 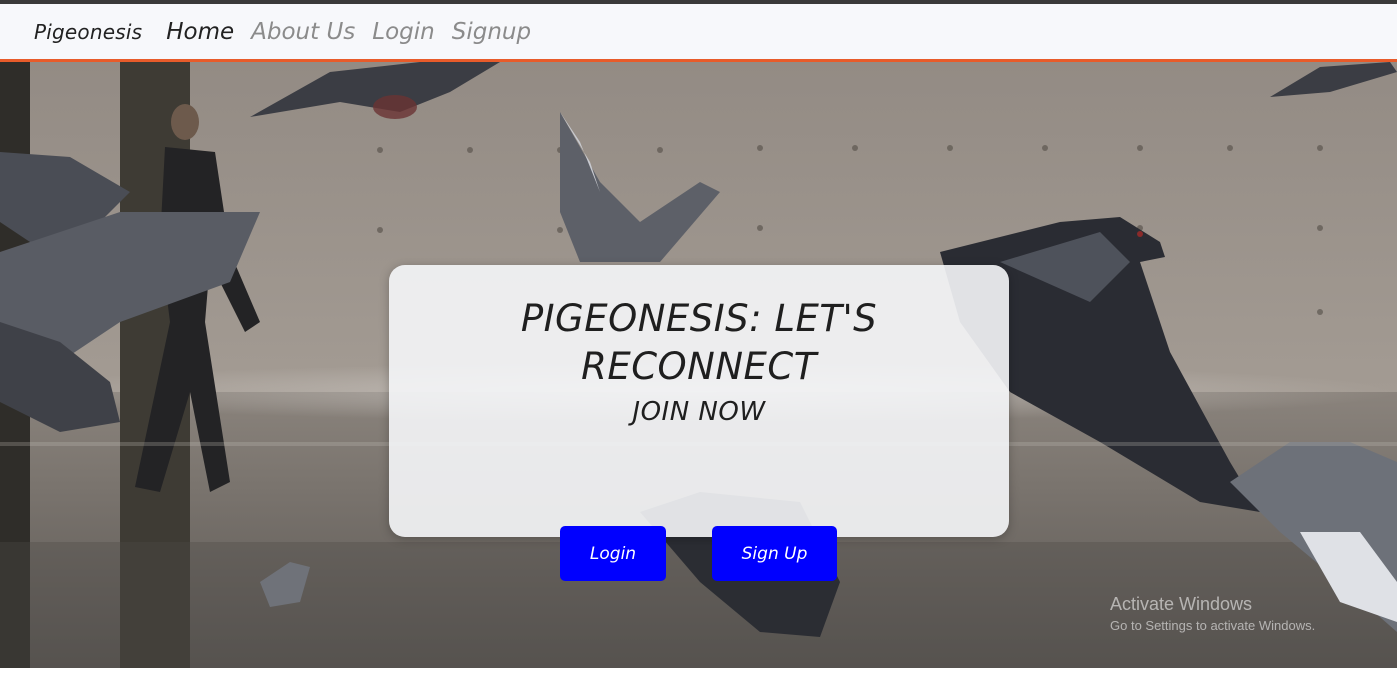 I want to click on login-button: Login, so click(x=613, y=553).